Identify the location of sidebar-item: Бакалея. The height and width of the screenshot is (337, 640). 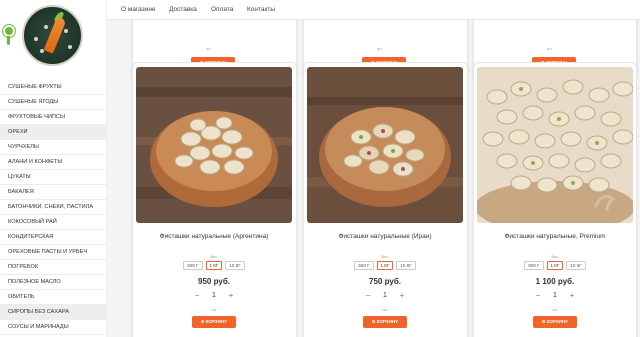
(53, 192).